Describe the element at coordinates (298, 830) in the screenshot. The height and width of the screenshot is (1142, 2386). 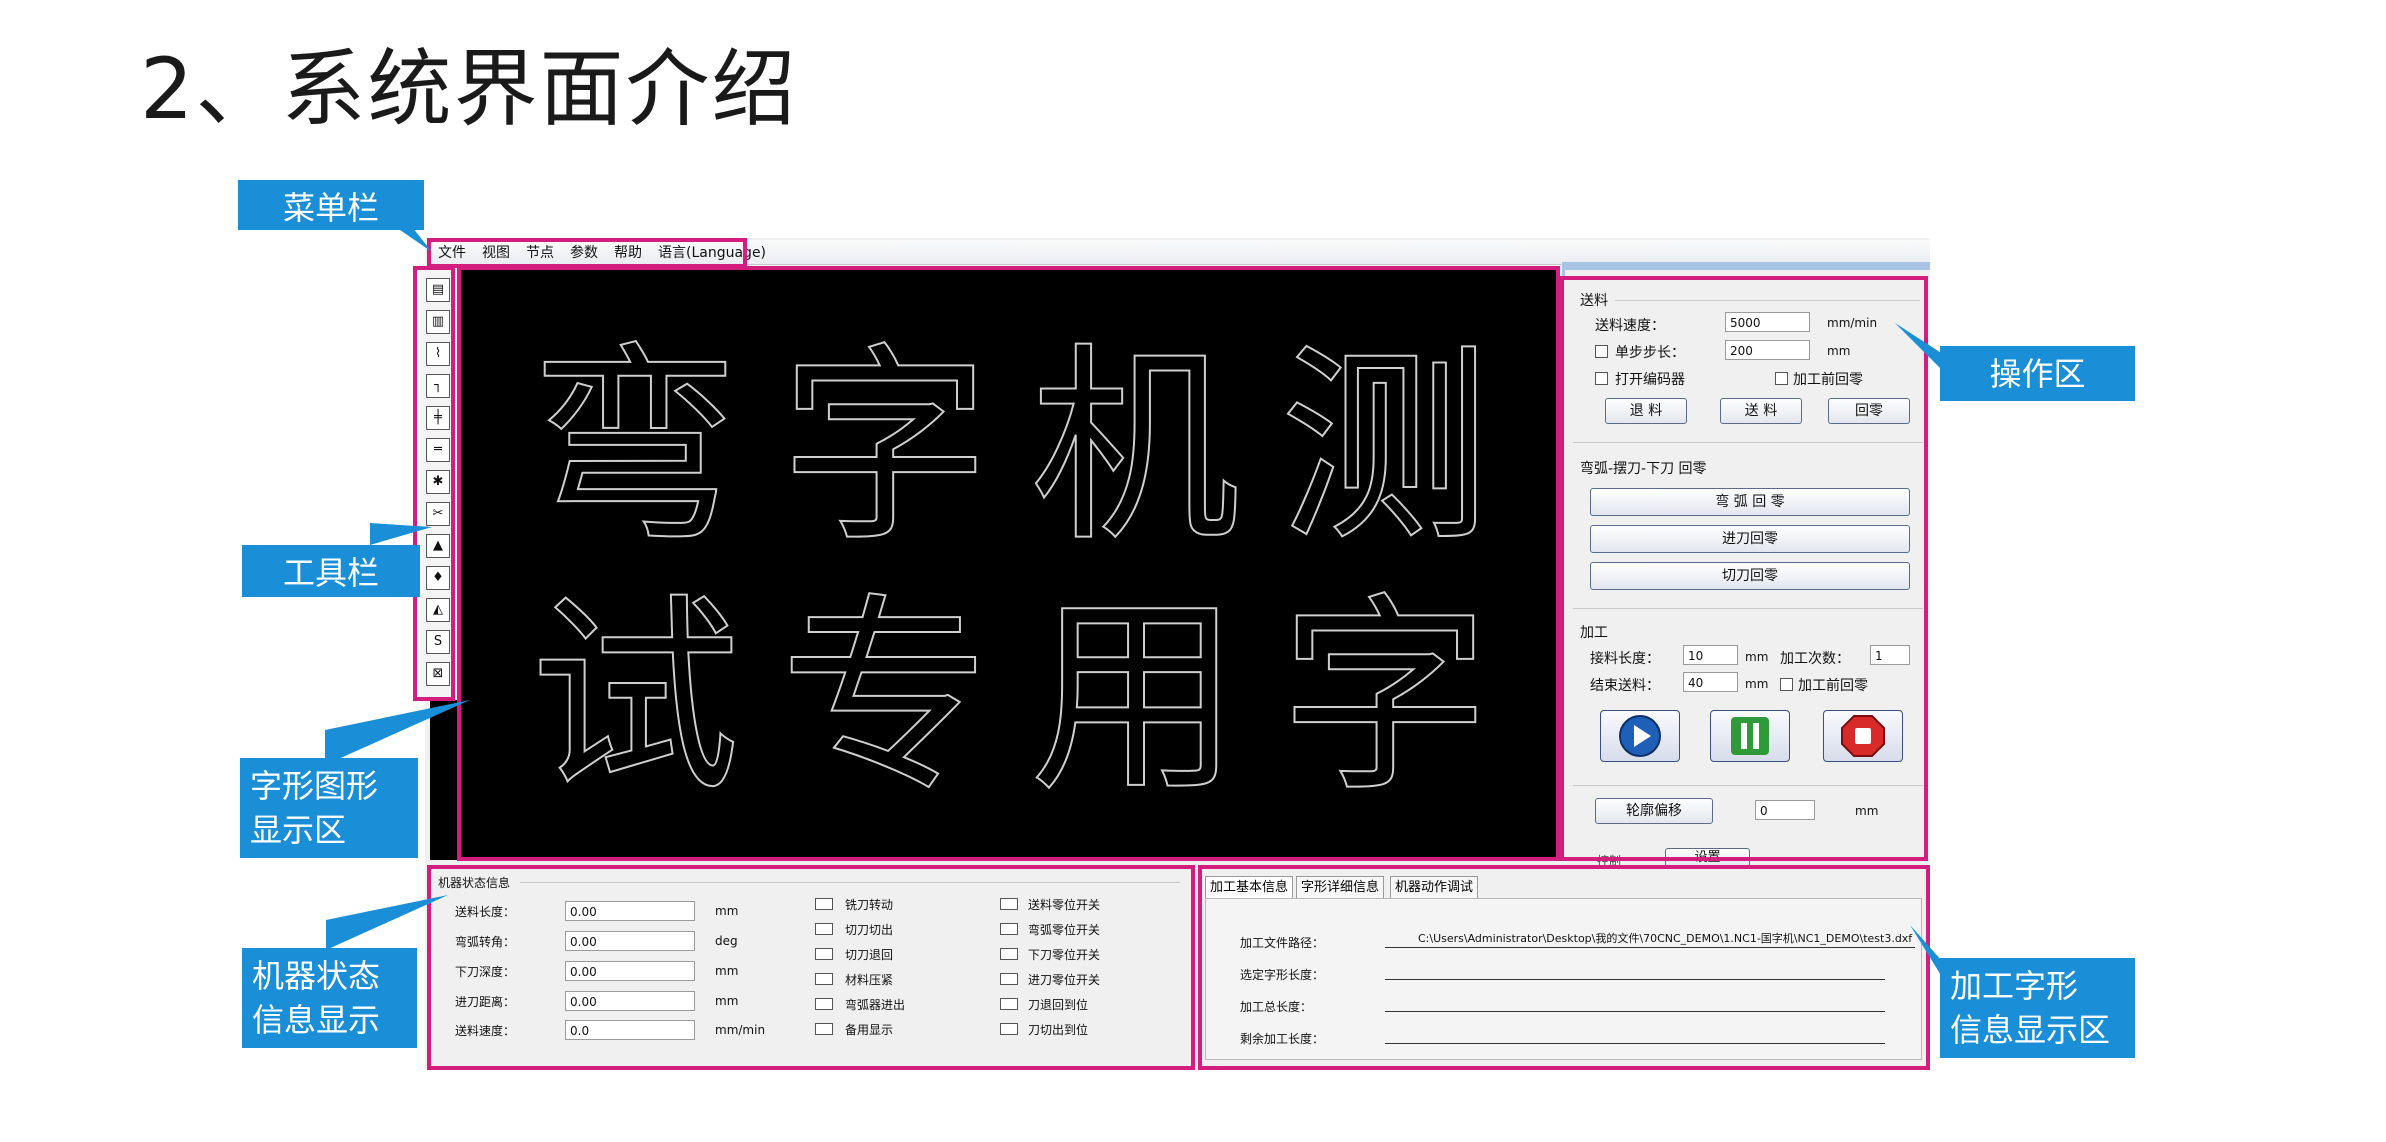
I see `callout-canvas-line2: 显示区` at that location.